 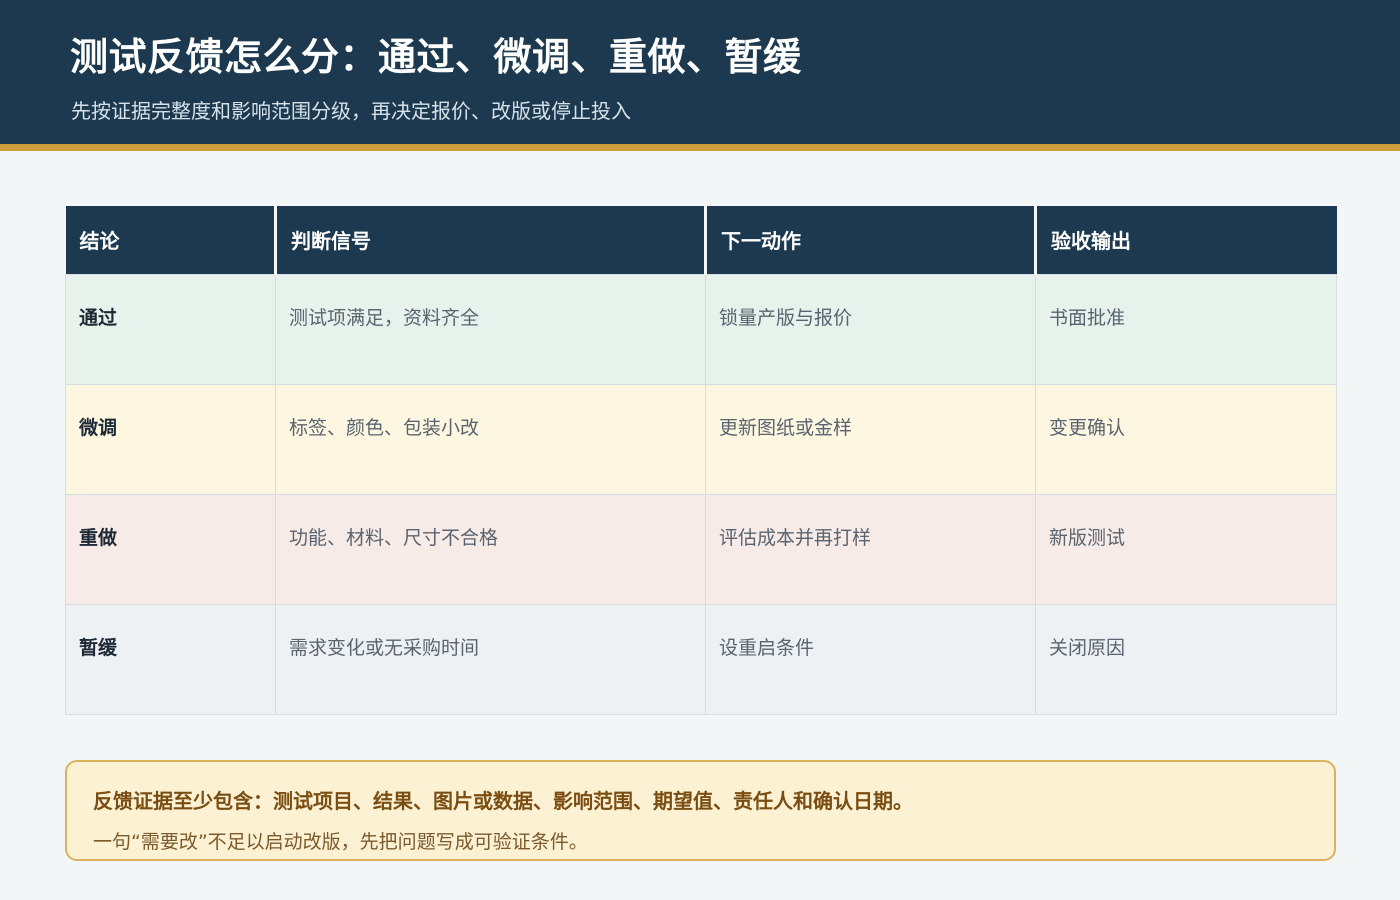 What do you see at coordinates (490, 329) in the screenshot?
I see `row-signal: 测试项满足，资料齐全` at bounding box center [490, 329].